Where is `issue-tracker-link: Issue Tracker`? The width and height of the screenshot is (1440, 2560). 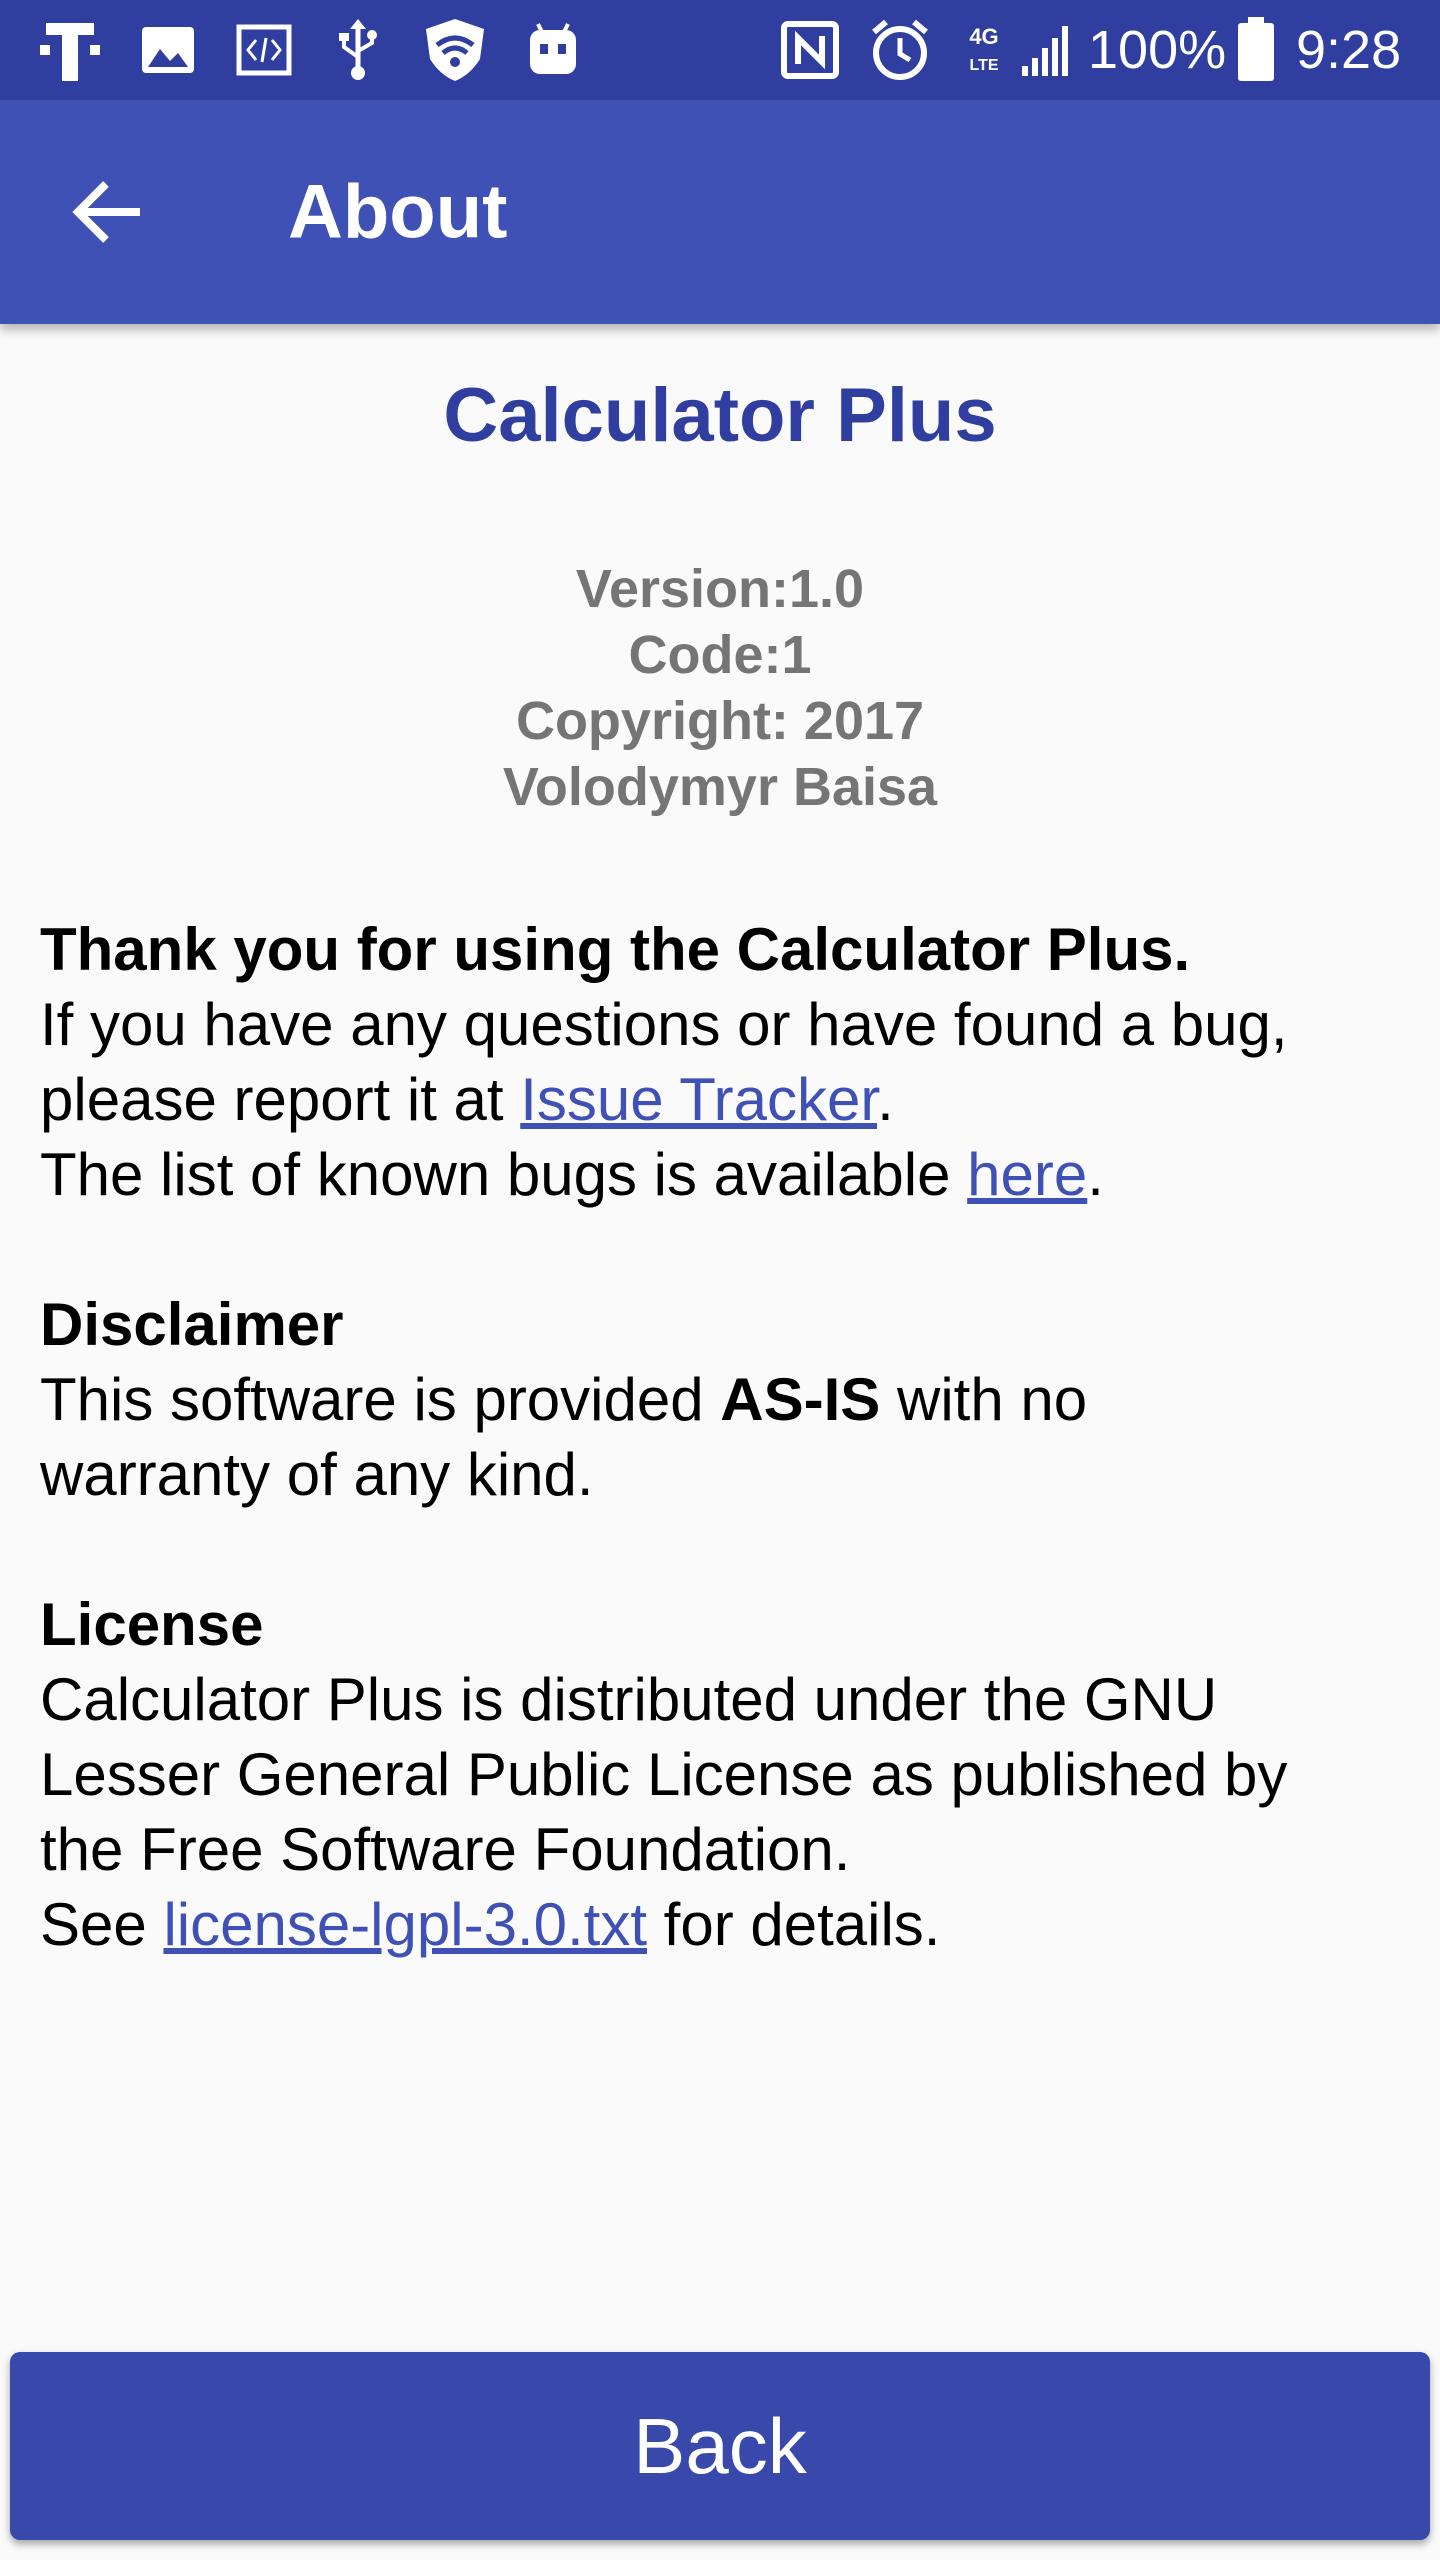 issue-tracker-link: Issue Tracker is located at coordinates (698, 1099).